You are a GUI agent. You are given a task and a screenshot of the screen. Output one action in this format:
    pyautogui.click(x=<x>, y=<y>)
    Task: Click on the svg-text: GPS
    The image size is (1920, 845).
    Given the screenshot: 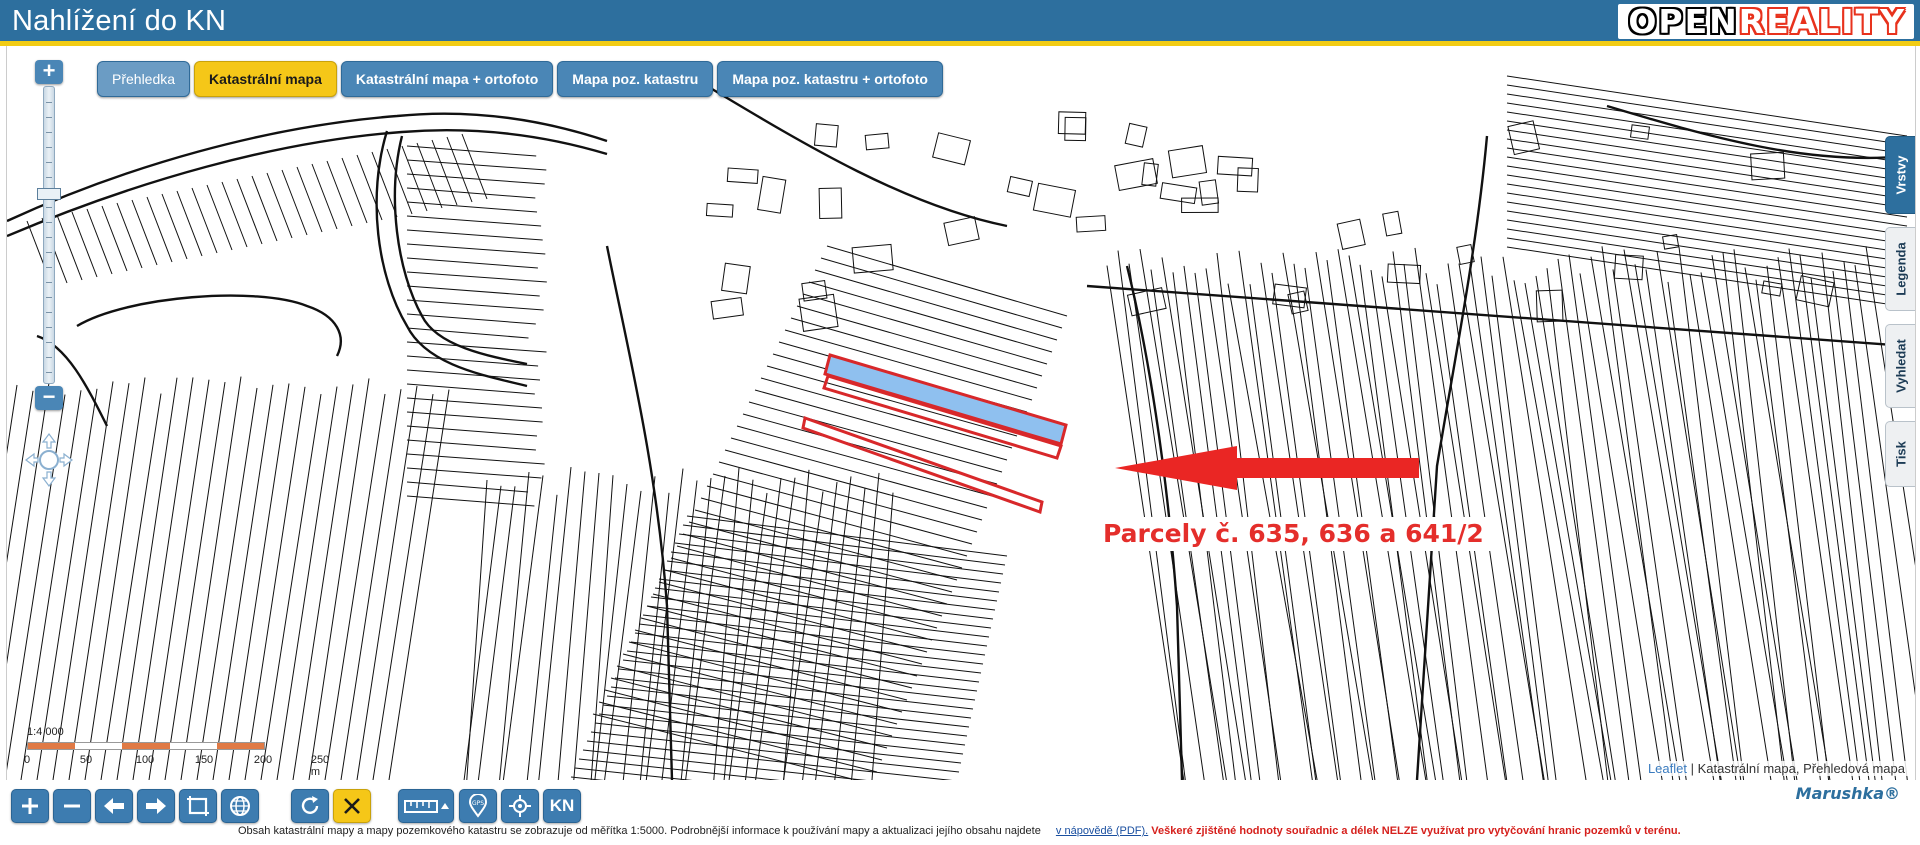 What is the action you would take?
    pyautogui.click(x=478, y=803)
    